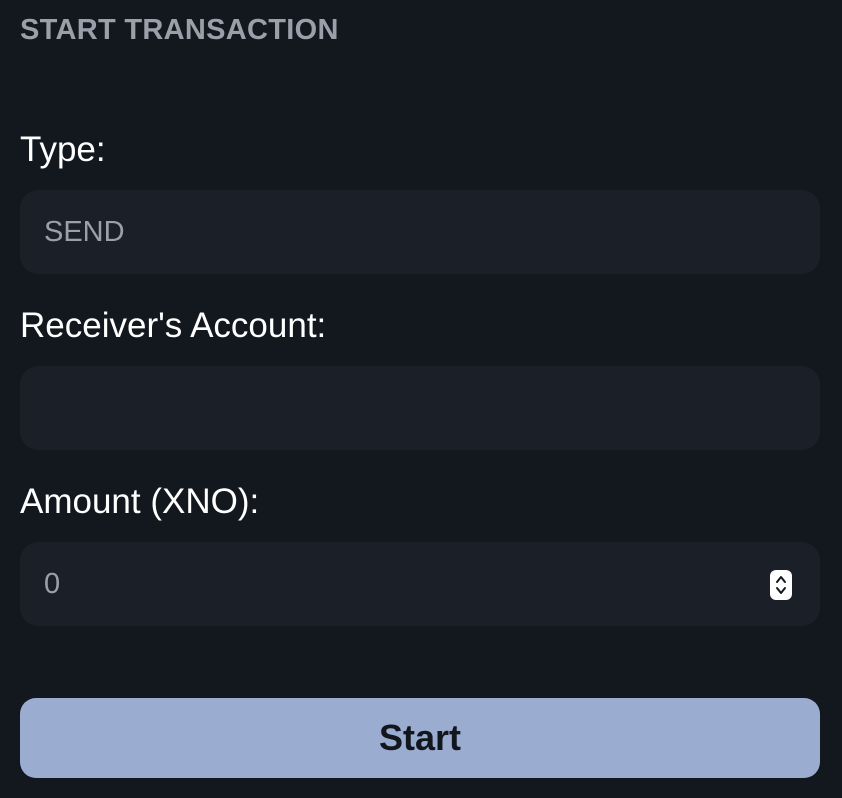 Image resolution: width=842 pixels, height=798 pixels. I want to click on receiver-account-field, so click(420, 408).